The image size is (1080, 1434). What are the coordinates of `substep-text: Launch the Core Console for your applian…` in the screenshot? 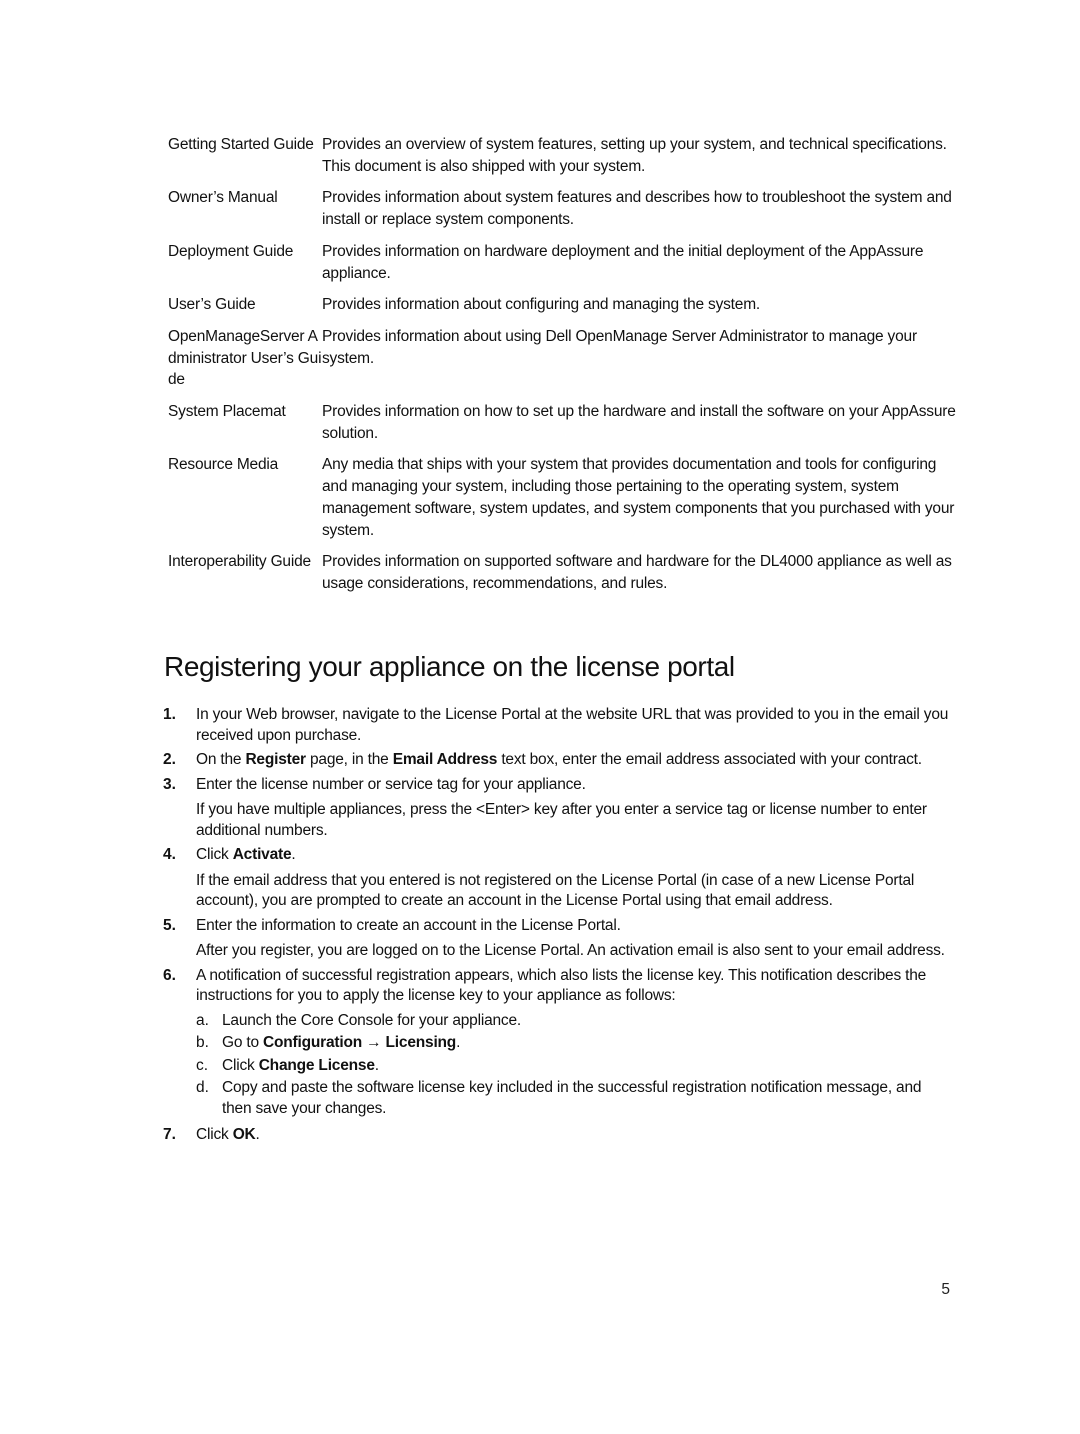 It's located at (372, 1020).